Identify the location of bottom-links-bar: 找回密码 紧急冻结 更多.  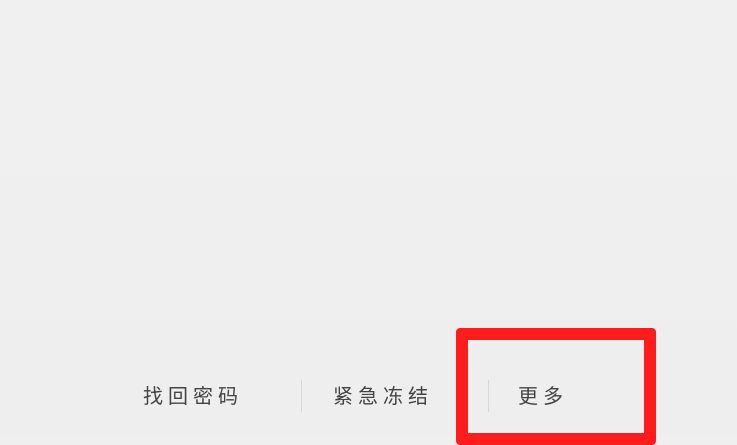
(368, 397).